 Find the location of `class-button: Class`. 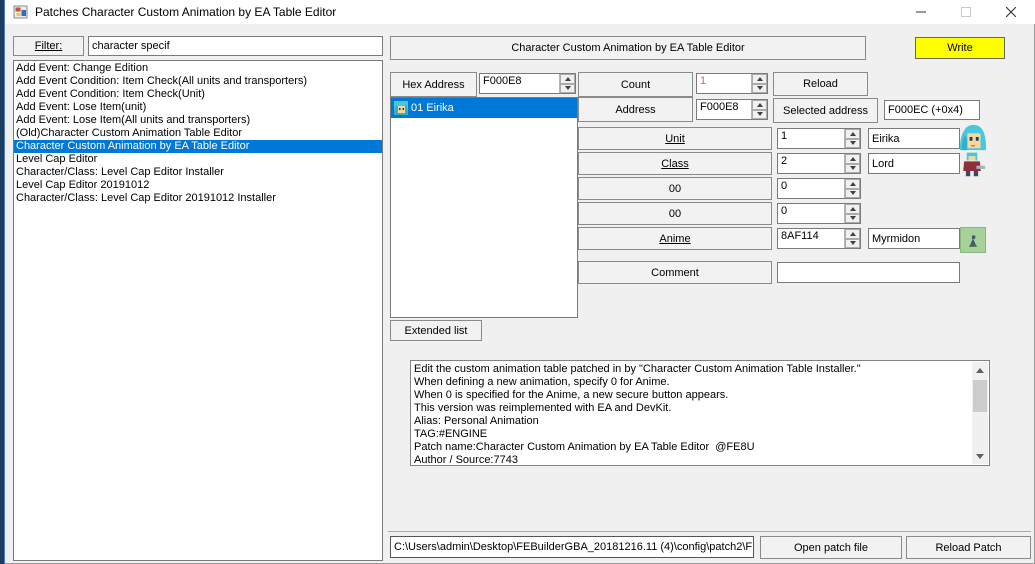

class-button: Class is located at coordinates (675, 163).